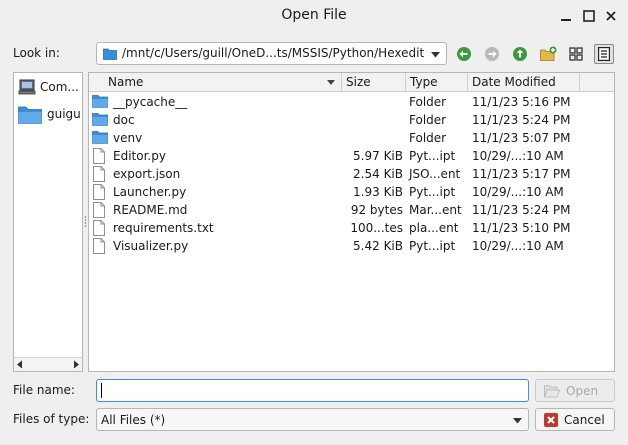  Describe the element at coordinates (312, 419) in the screenshot. I see `file-type-combobox: All Files (*)` at that location.